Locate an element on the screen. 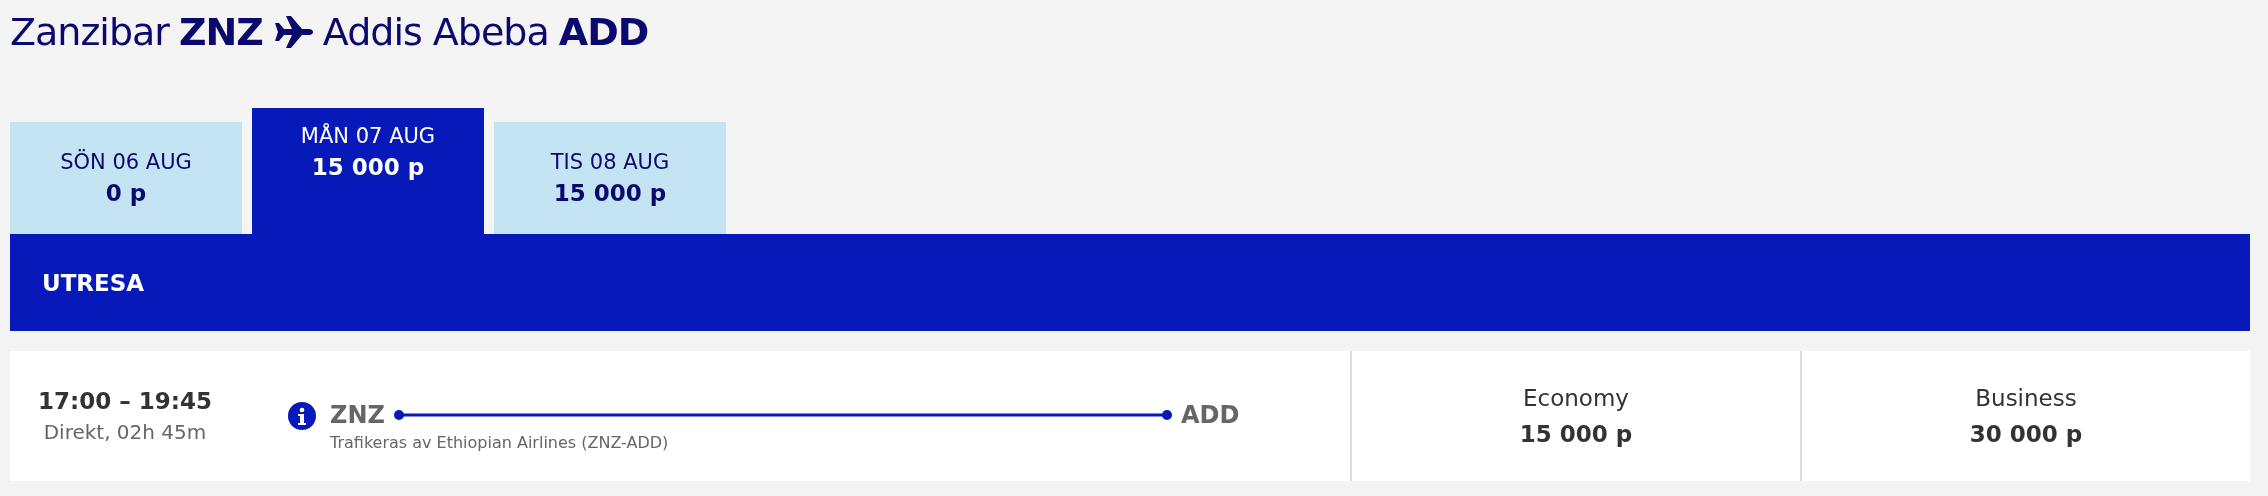 Image resolution: width=2268 pixels, height=496 pixels. origin-city: Zanzibar is located at coordinates (89, 32).